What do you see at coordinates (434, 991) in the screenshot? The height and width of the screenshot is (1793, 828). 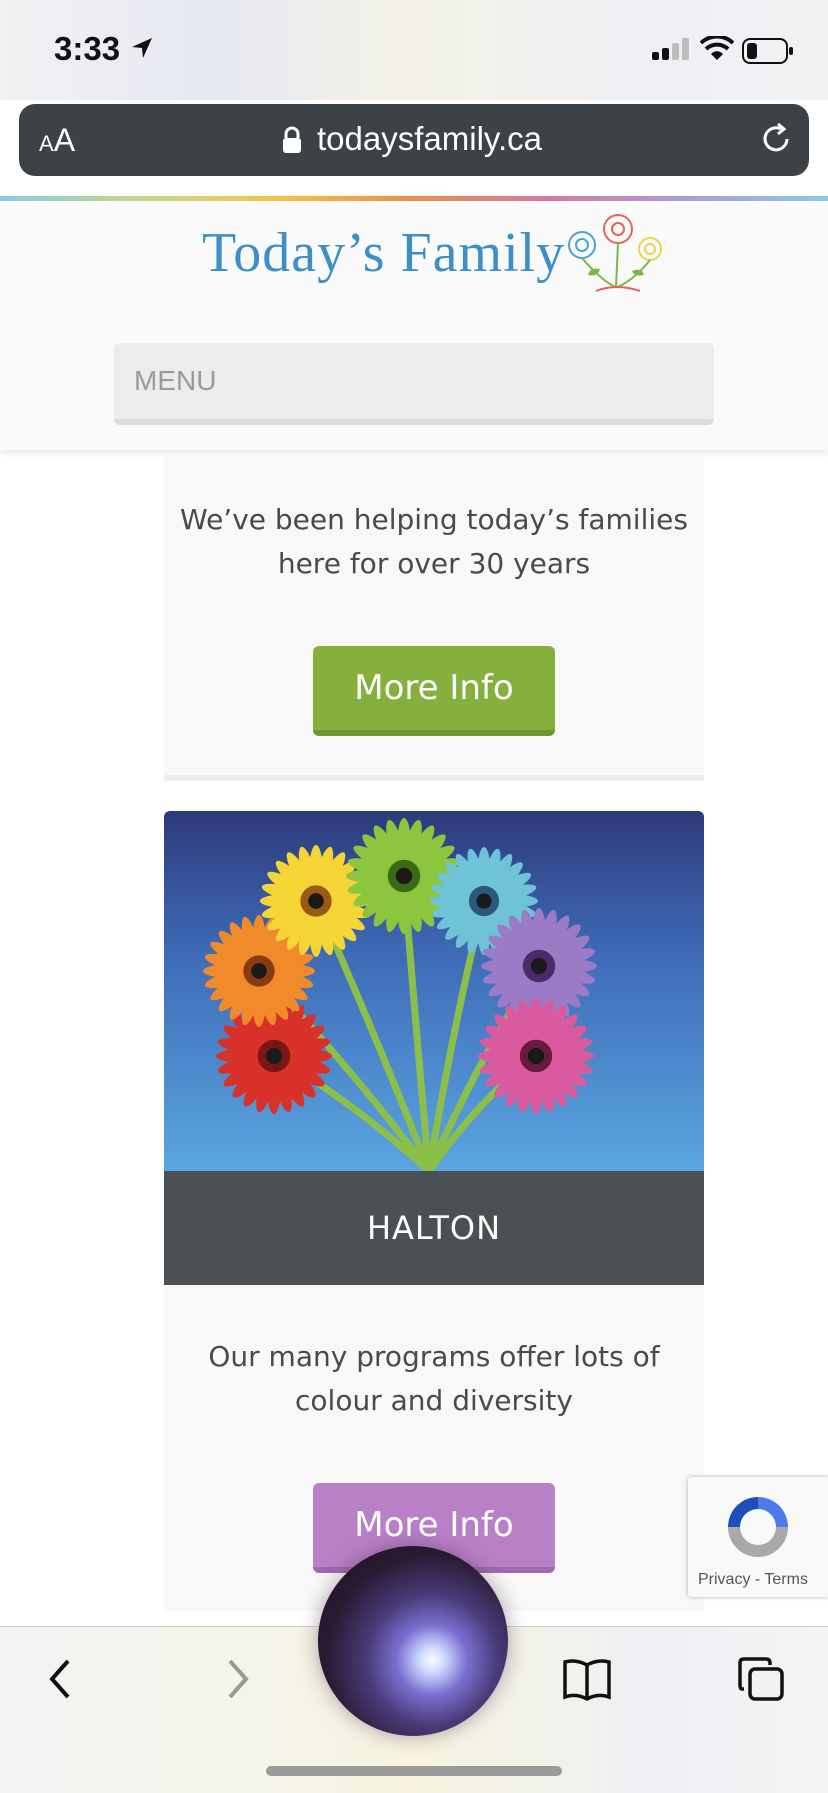 I see `flowers-image` at bounding box center [434, 991].